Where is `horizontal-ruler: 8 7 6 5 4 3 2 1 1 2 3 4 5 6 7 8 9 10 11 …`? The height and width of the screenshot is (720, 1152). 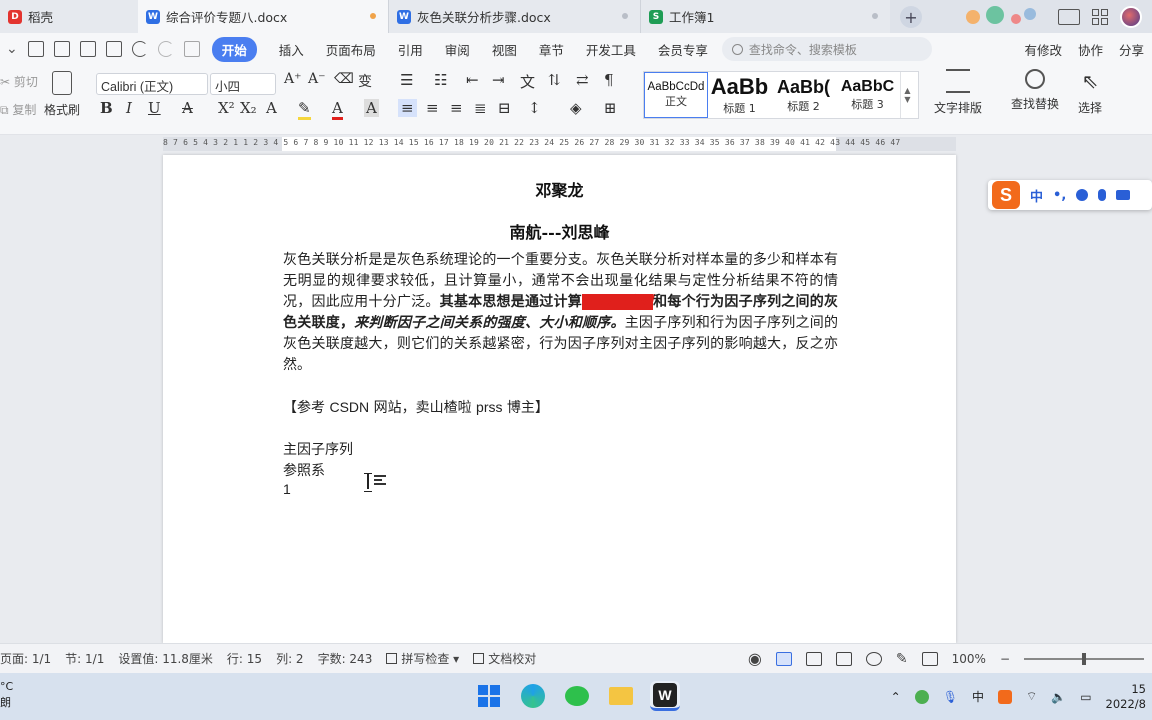
horizontal-ruler: 8 7 6 5 4 3 2 1 1 2 3 4 5 6 7 8 9 10 11 … is located at coordinates (576, 145).